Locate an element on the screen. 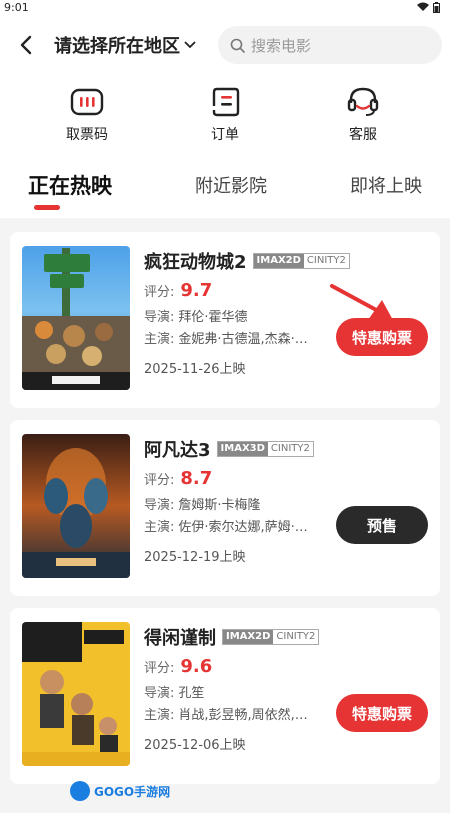 This screenshot has width=450, height=813. release-date: 2025-11-26上映 is located at coordinates (195, 369).